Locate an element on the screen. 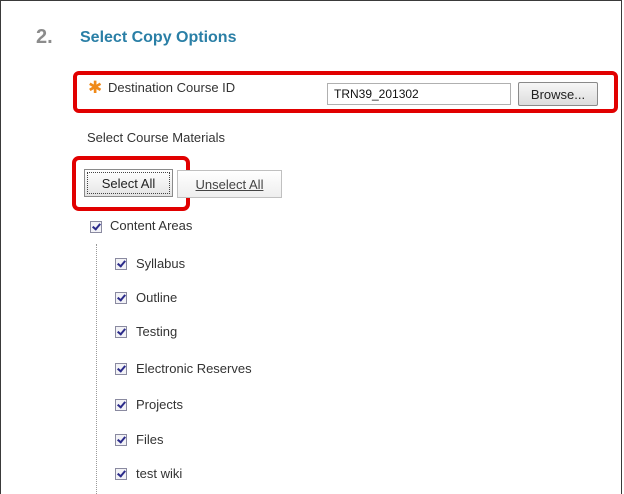  projects-label: Projects is located at coordinates (159, 404).